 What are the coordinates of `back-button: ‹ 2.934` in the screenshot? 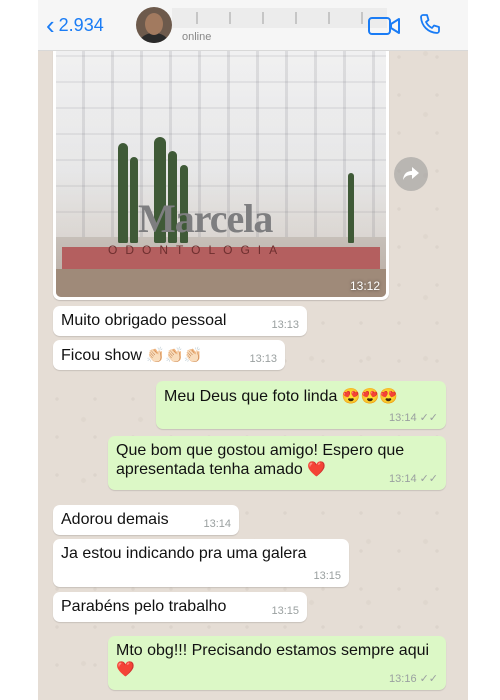 It's located at (75, 25).